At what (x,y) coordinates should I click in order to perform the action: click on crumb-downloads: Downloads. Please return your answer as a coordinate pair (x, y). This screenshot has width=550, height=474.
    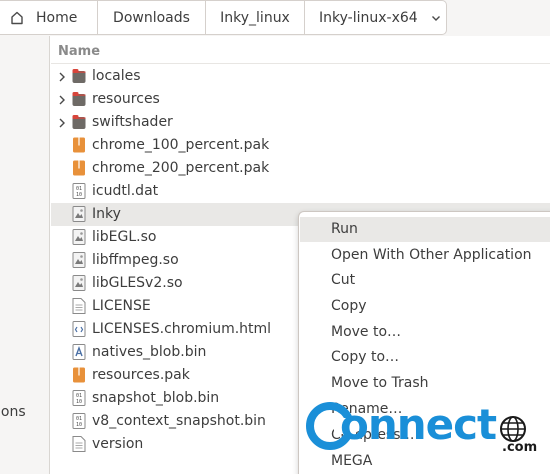
    Looking at the image, I should click on (152, 17).